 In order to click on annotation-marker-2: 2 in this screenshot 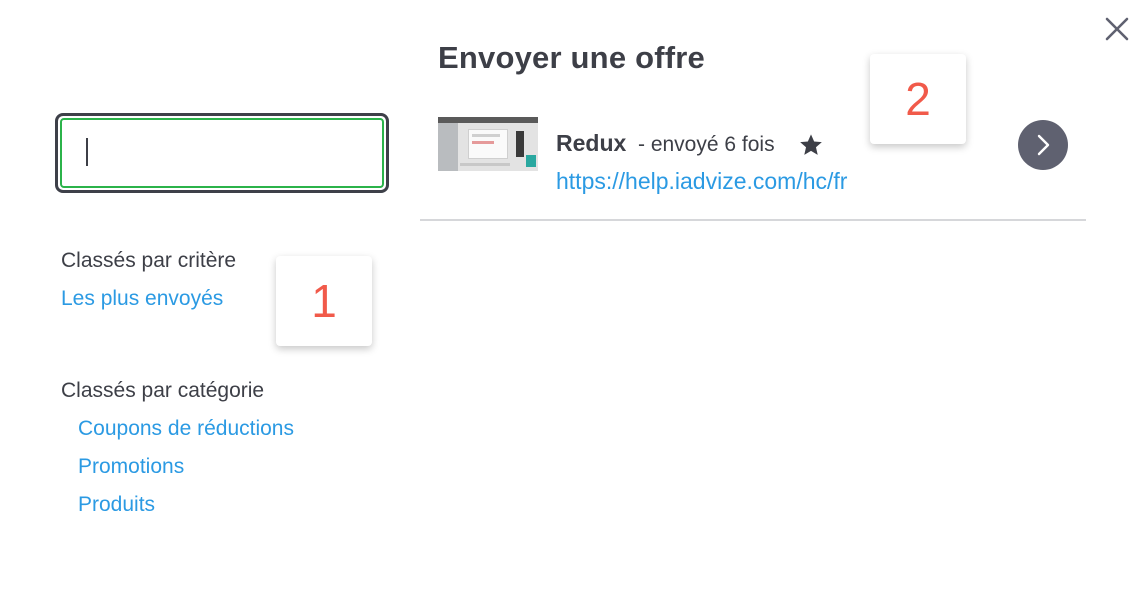, I will do `click(918, 99)`.